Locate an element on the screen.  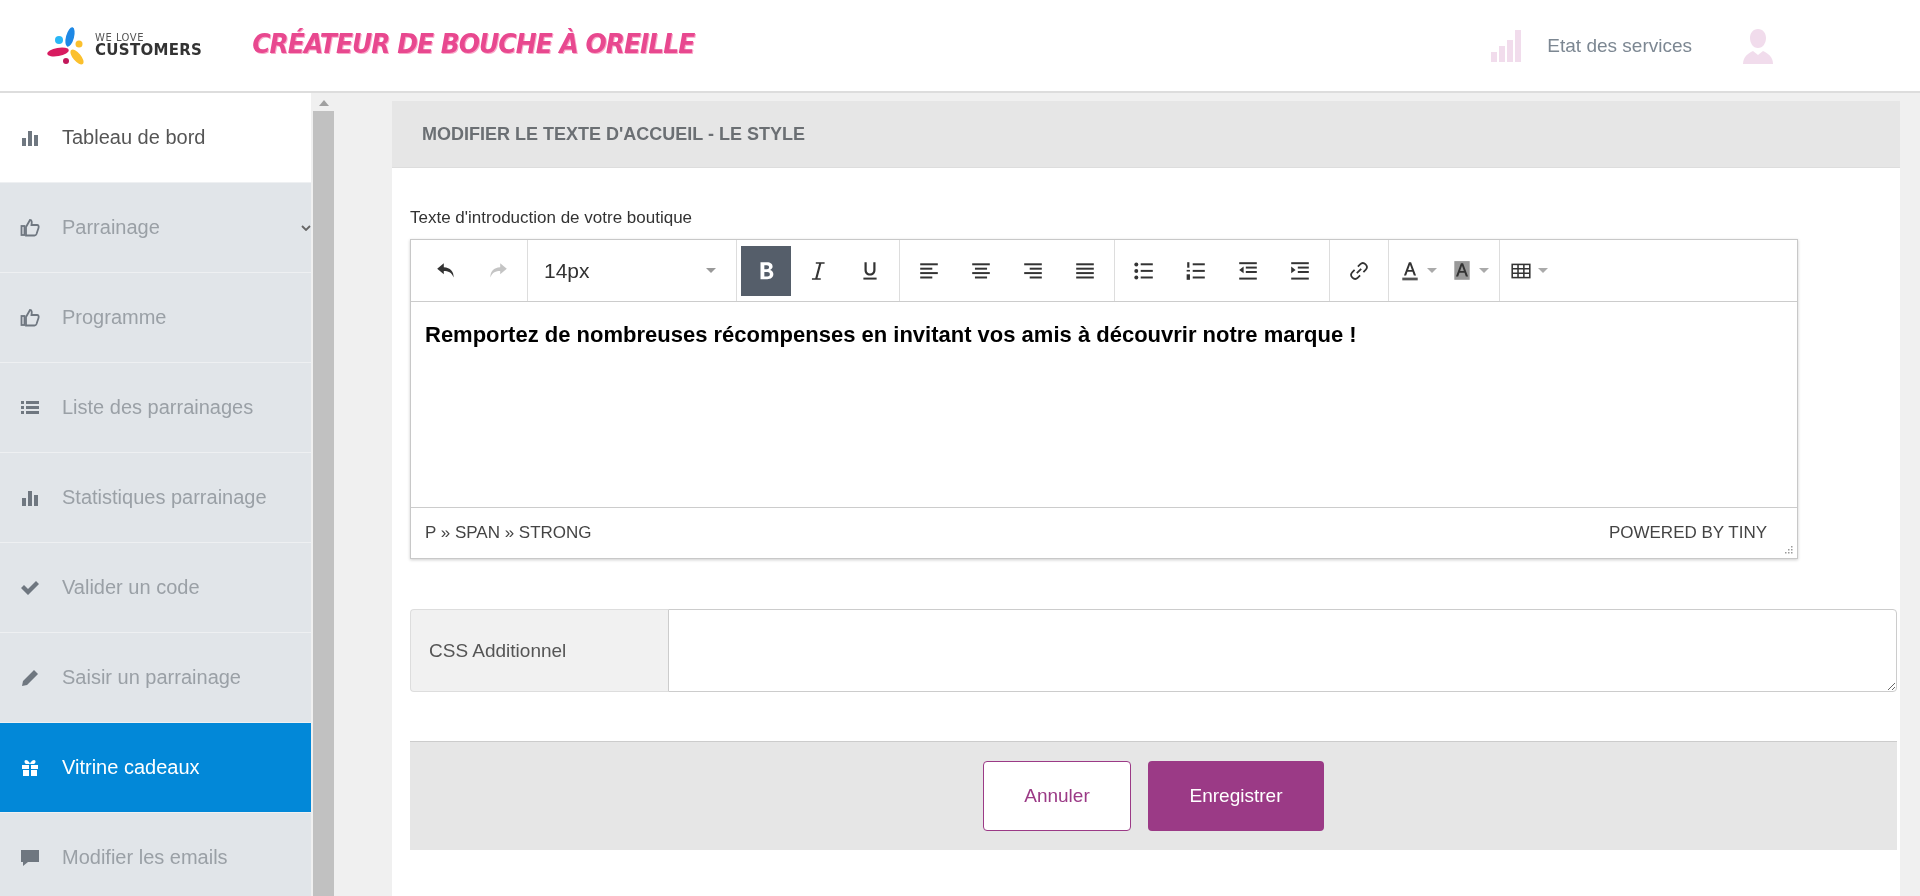
sidebar-item: Vitrine cadeaux is located at coordinates (155, 768).